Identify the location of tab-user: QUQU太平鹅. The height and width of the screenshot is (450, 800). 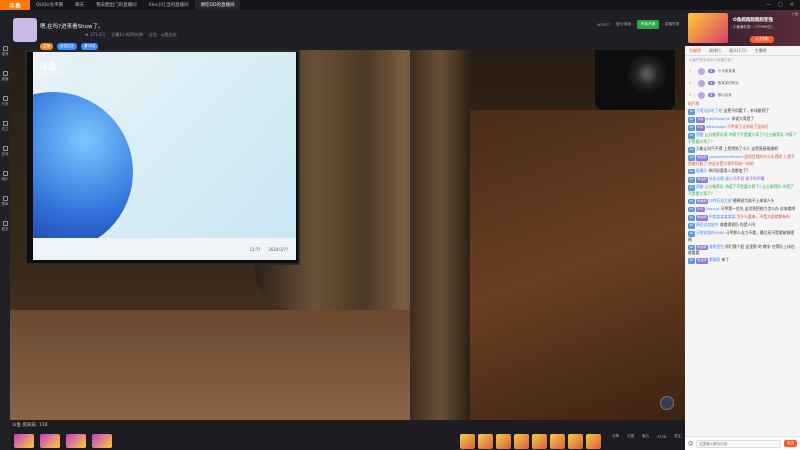
(49, 5).